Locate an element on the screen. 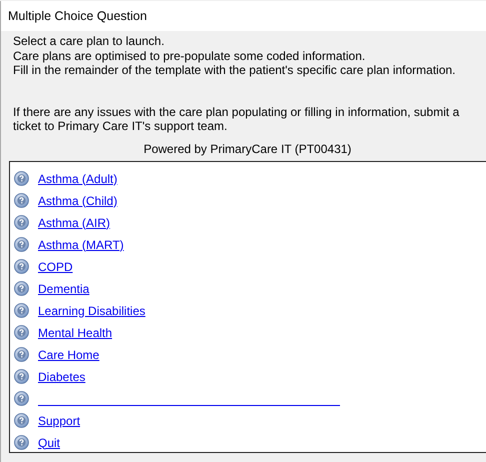 This screenshot has width=486, height=462. care-plan-link: Asthma (Child) is located at coordinates (78, 201).